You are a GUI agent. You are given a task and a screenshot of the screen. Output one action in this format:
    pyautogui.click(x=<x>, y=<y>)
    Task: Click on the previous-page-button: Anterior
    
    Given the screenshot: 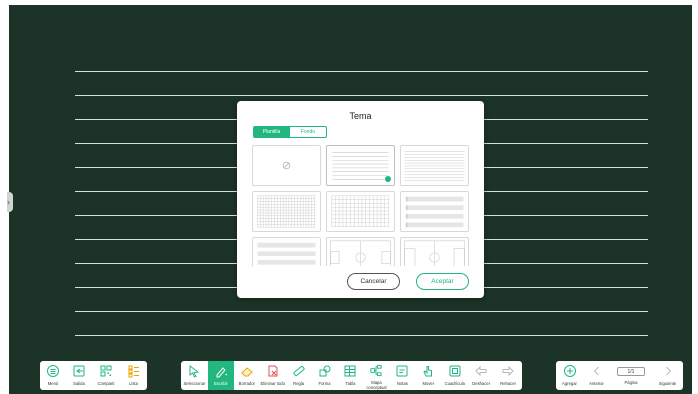 What is the action you would take?
    pyautogui.click(x=596, y=375)
    